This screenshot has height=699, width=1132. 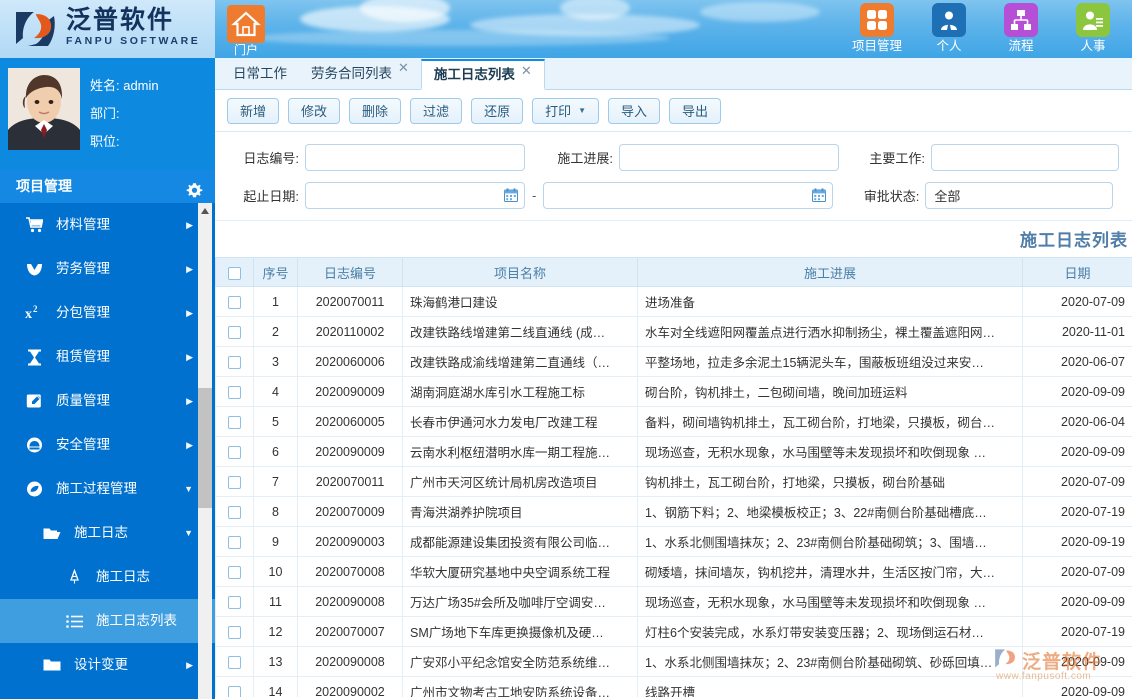 I want to click on sidebar-item-8: 施工日志, so click(x=107, y=577).